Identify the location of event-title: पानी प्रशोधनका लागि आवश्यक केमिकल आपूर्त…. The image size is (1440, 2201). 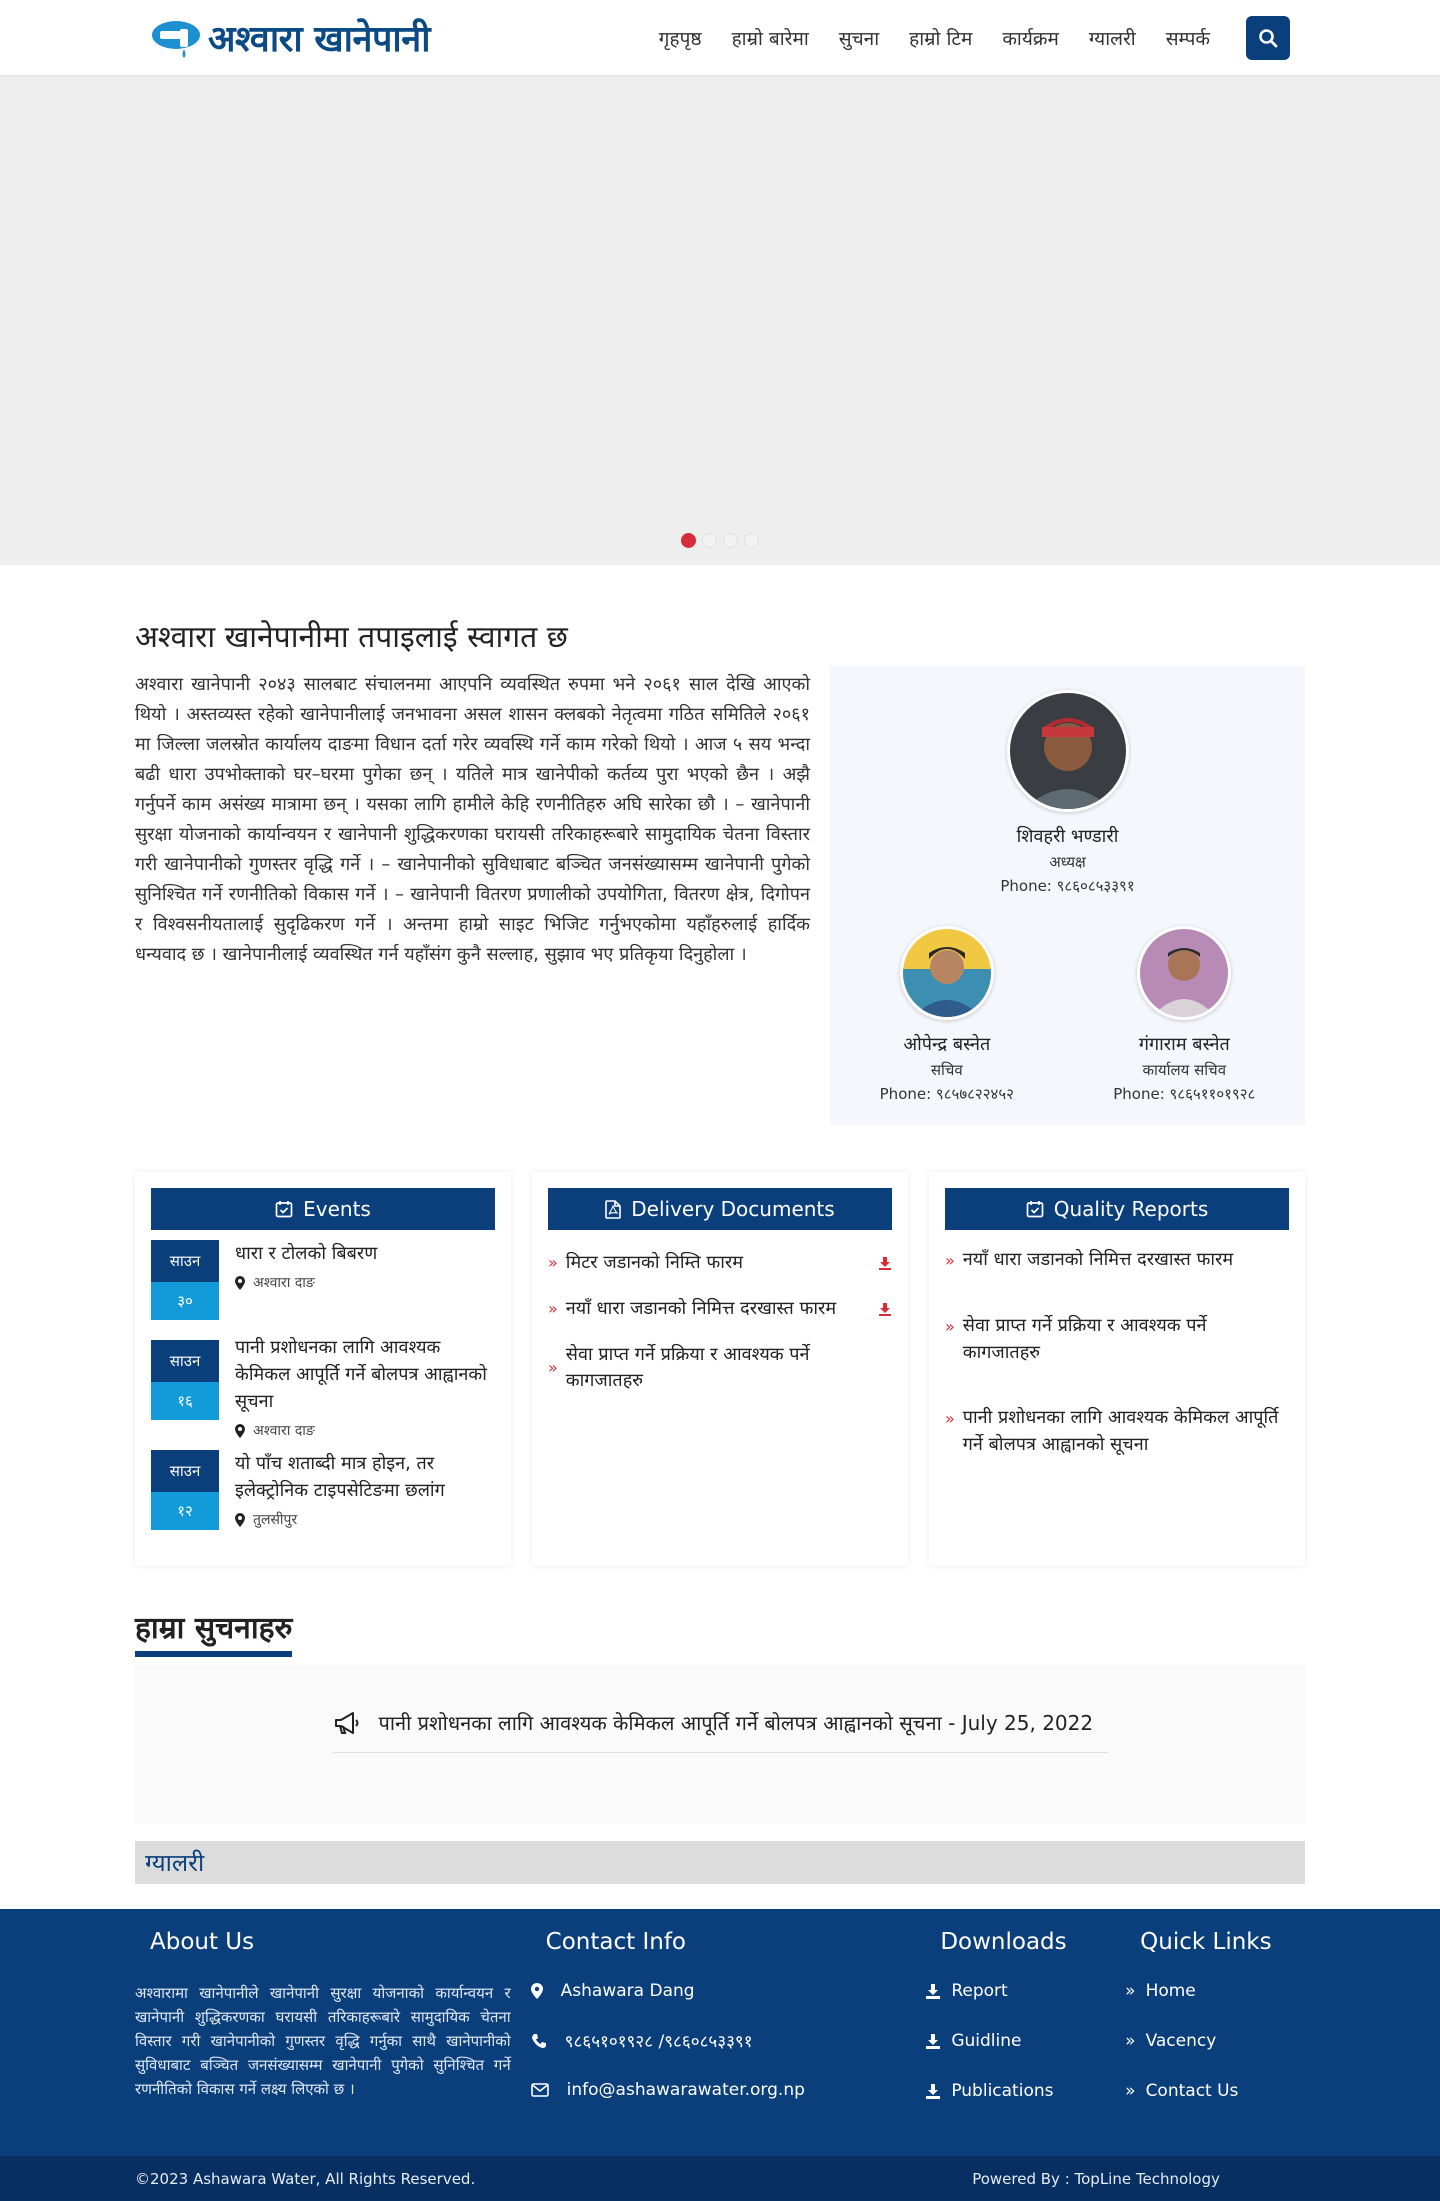
(365, 1374).